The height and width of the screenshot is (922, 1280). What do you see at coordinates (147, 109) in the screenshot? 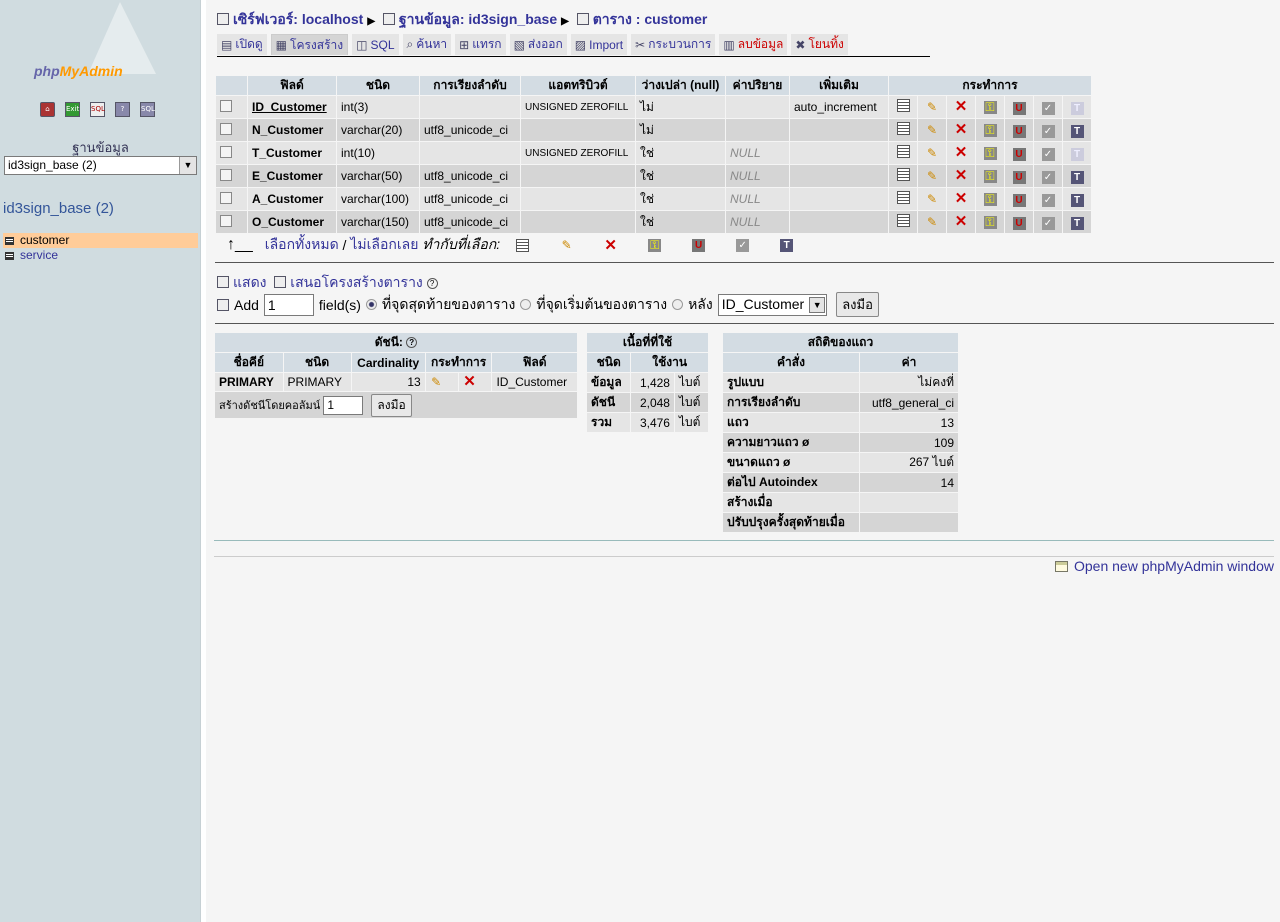
I see `sql-docs-icon: SQL` at bounding box center [147, 109].